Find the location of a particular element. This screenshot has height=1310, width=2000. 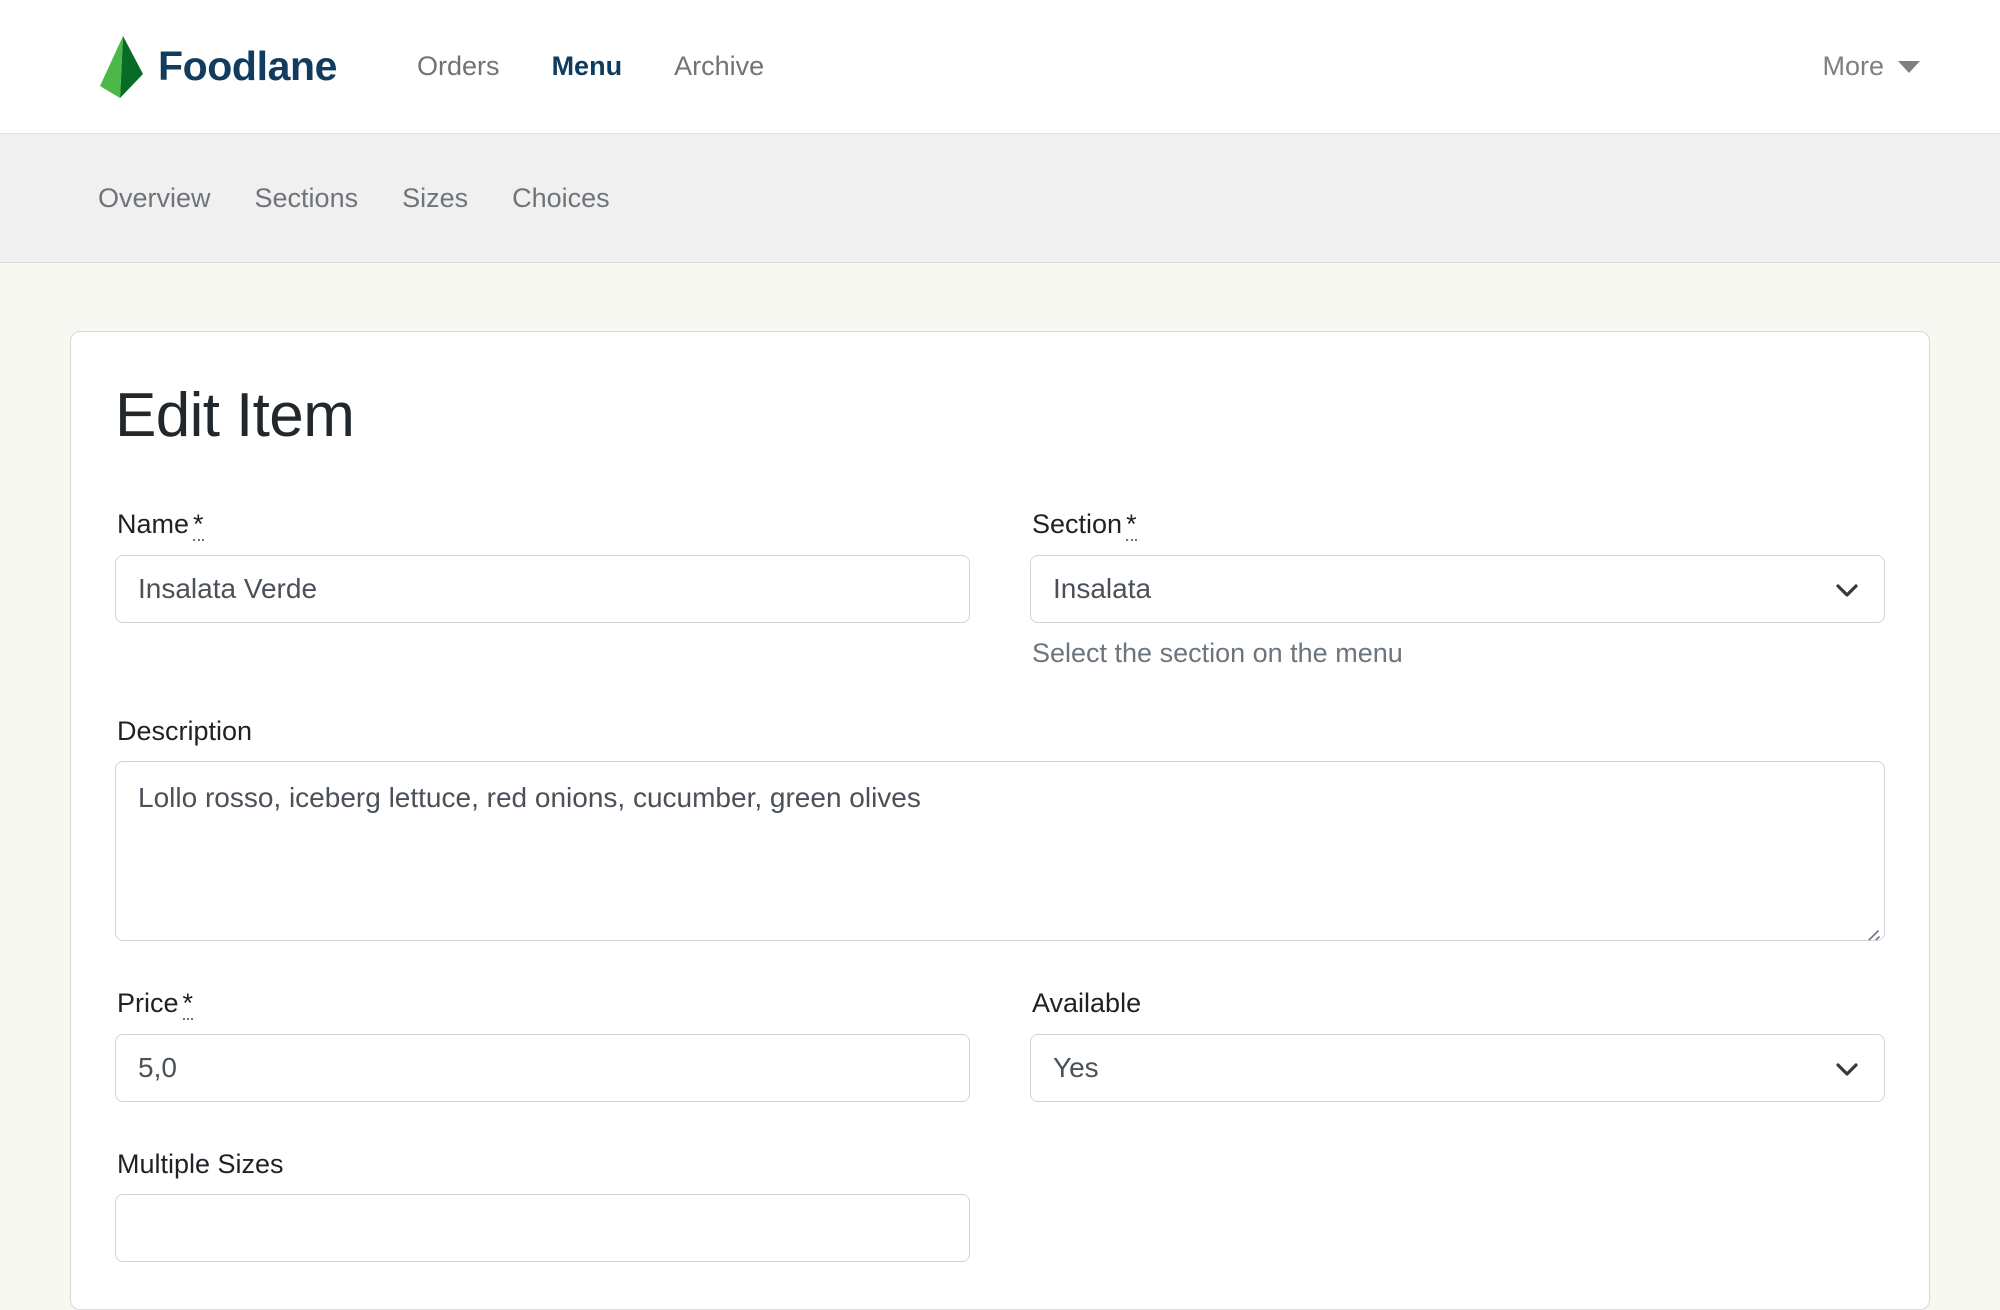

field-group-multiple-sizes: Multiple Sizes is located at coordinates (542, 1205).